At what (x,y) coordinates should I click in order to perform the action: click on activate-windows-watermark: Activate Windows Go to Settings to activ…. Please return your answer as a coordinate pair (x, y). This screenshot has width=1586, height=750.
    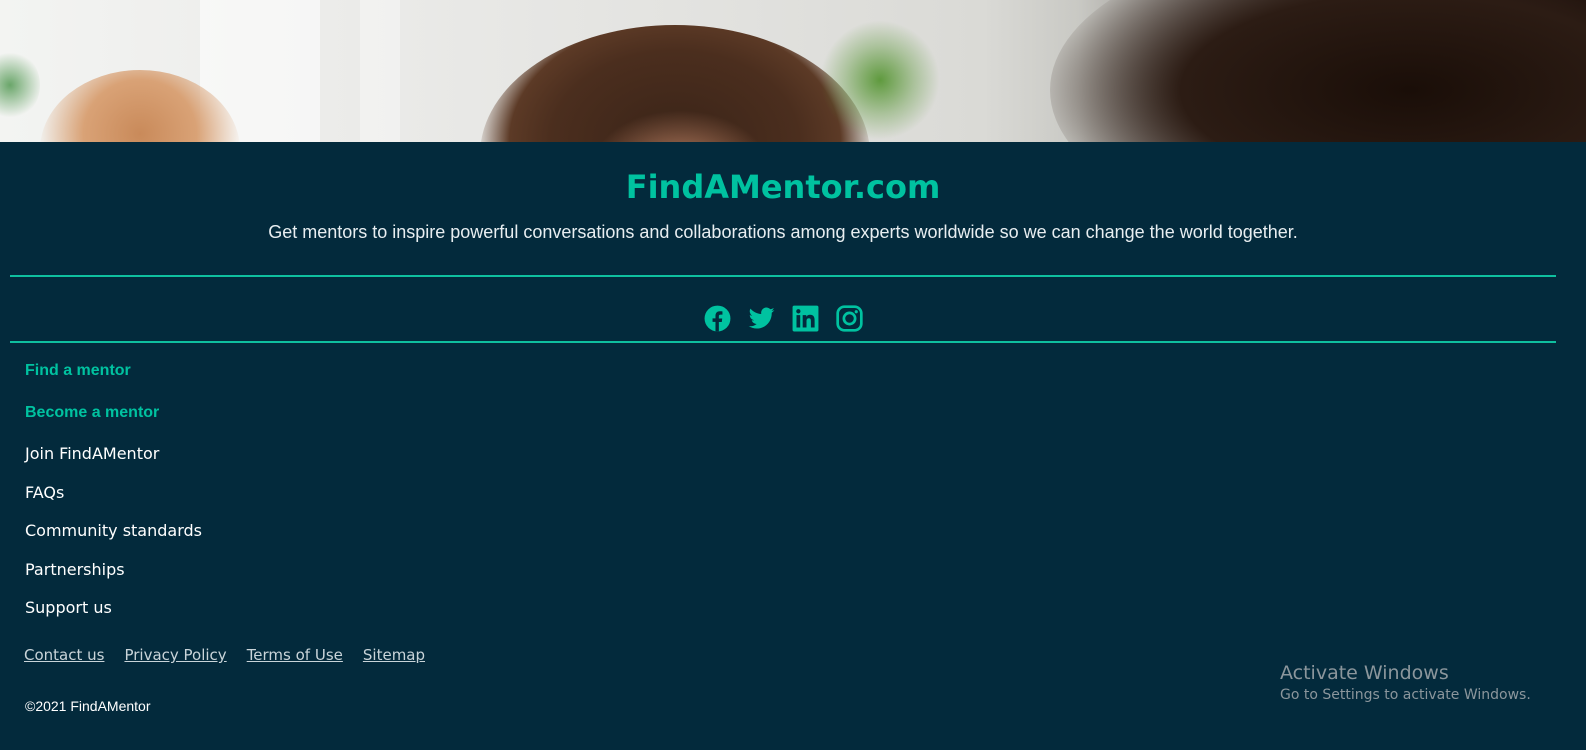
    Looking at the image, I should click on (1405, 682).